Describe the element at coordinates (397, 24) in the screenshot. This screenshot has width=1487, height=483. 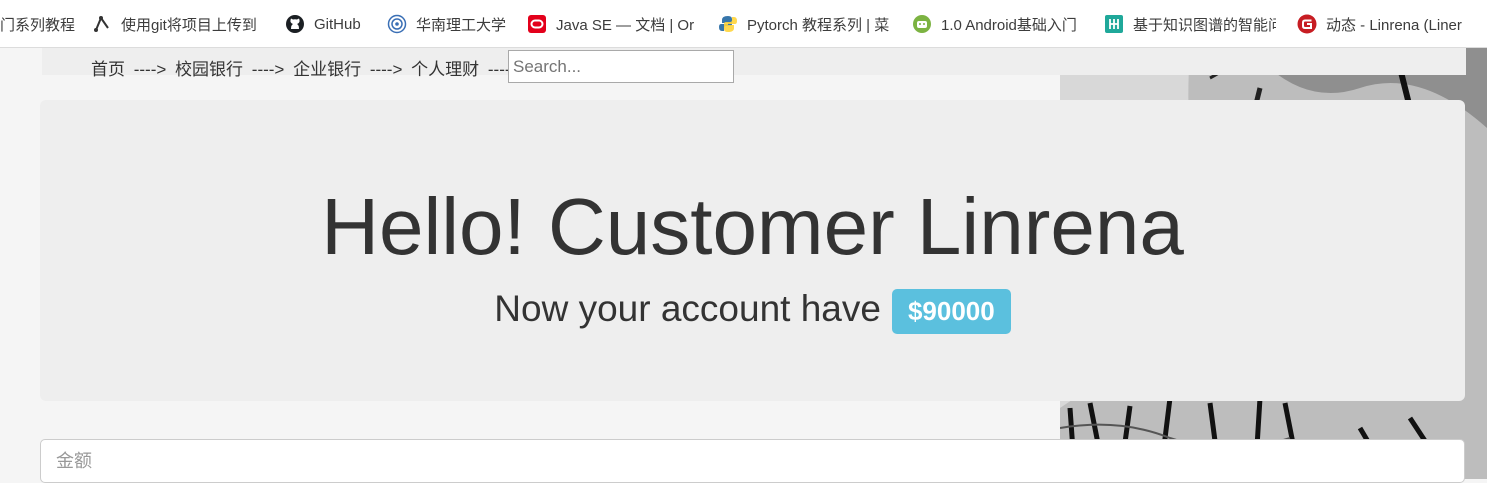
I see `university-seal-icon` at that location.